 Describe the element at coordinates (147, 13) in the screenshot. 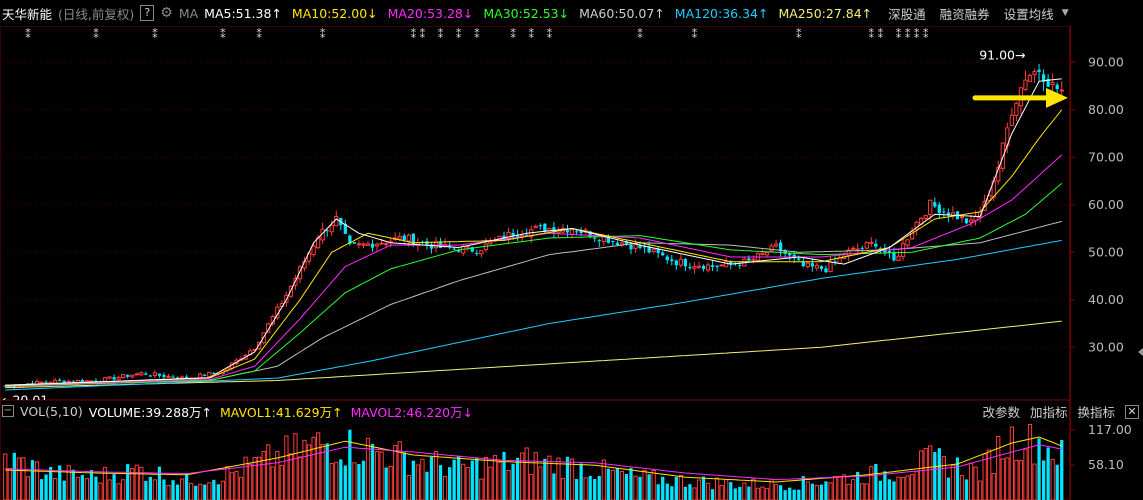

I see `help-icon: ?` at that location.